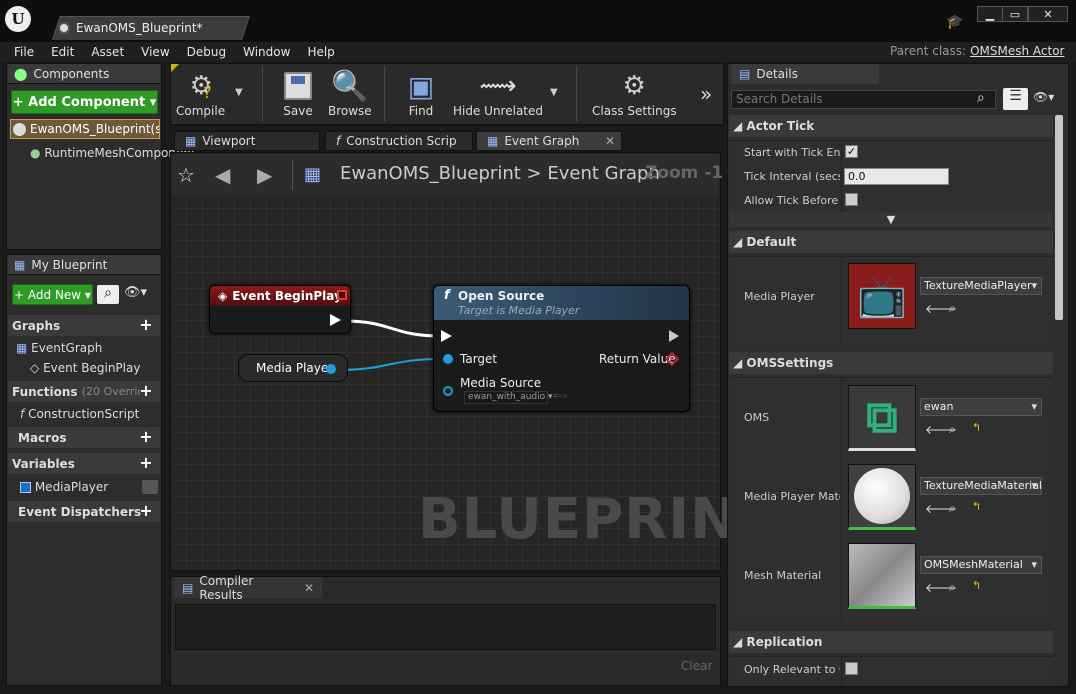 This screenshot has height=694, width=1076. What do you see at coordinates (634, 93) in the screenshot?
I see `class-settings-button: ⚙ Class Settings` at bounding box center [634, 93].